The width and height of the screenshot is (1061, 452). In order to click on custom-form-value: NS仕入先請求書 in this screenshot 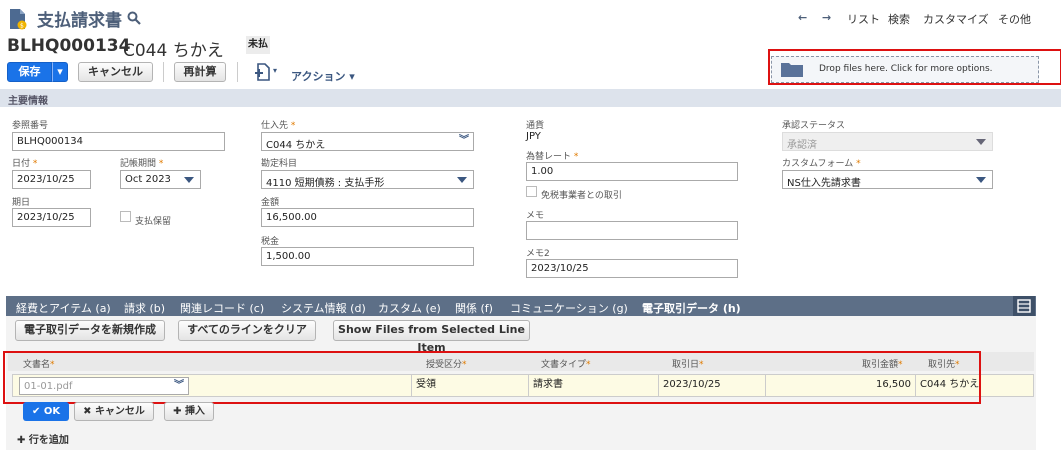, I will do `click(824, 183)`.